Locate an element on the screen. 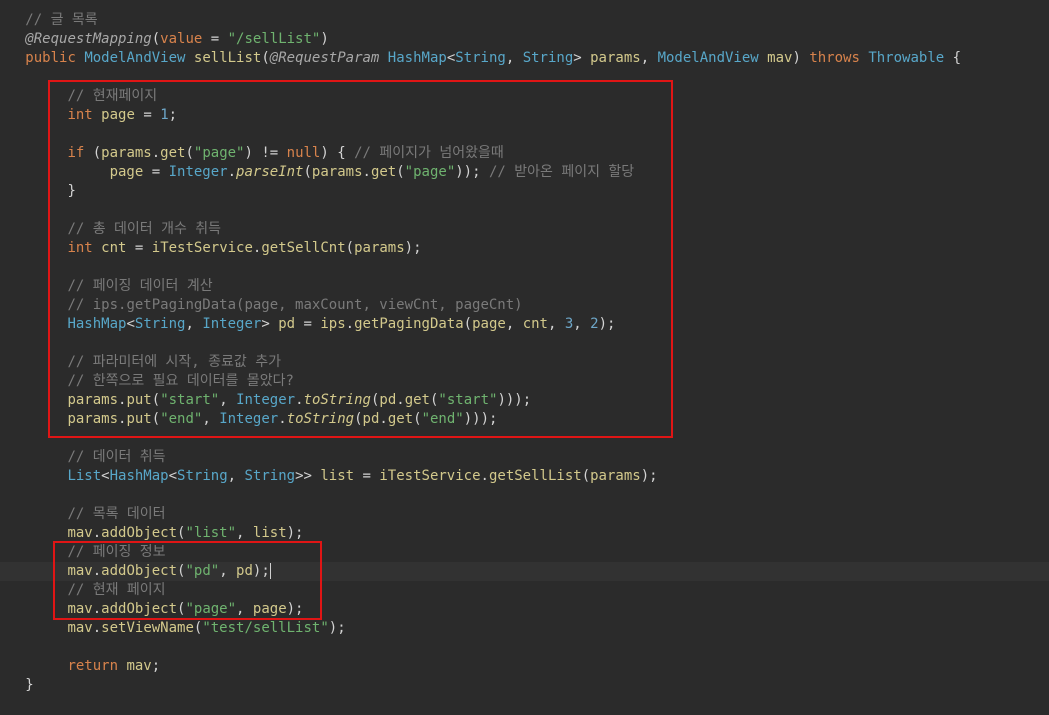 Image resolution: width=1049 pixels, height=715 pixels. code-token: List is located at coordinates (84, 476).